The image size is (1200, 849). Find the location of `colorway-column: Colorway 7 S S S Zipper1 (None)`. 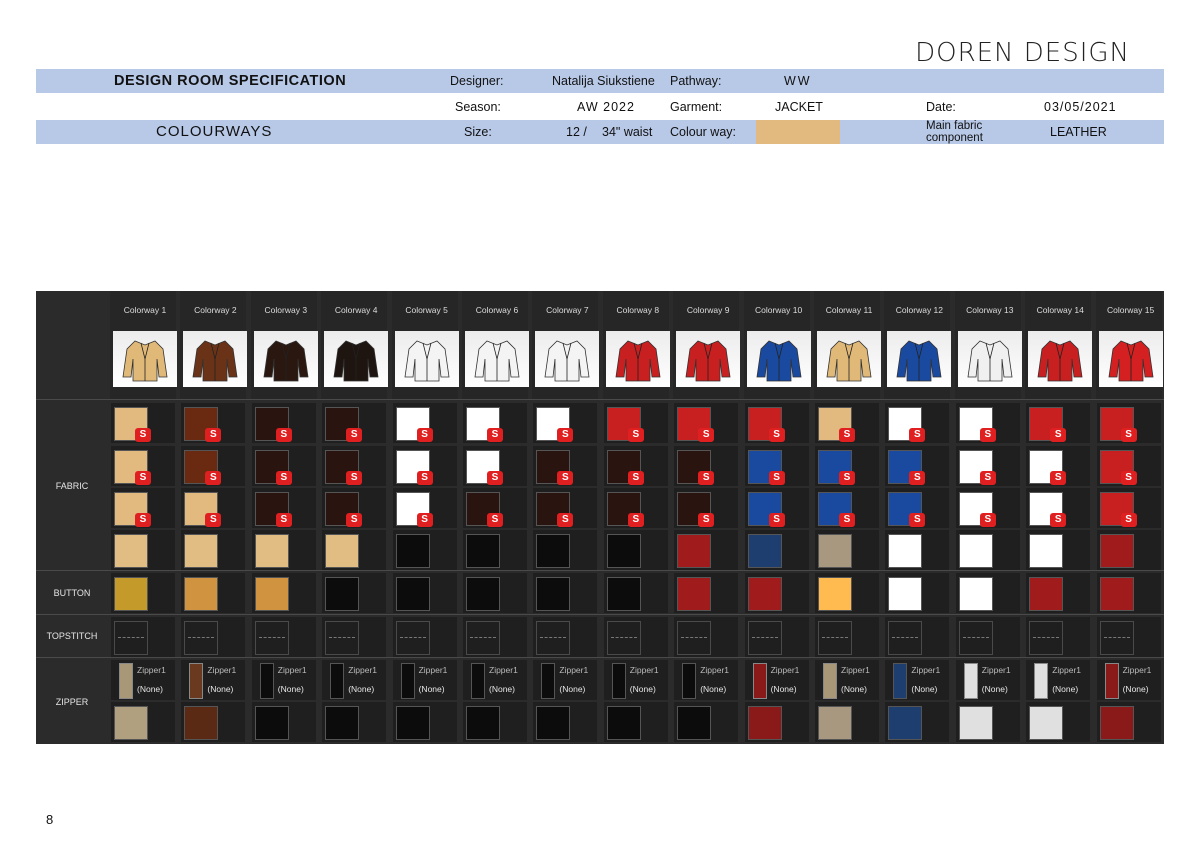

colorway-column: Colorway 7 S S S Zipper1 (None) is located at coordinates (565, 517).